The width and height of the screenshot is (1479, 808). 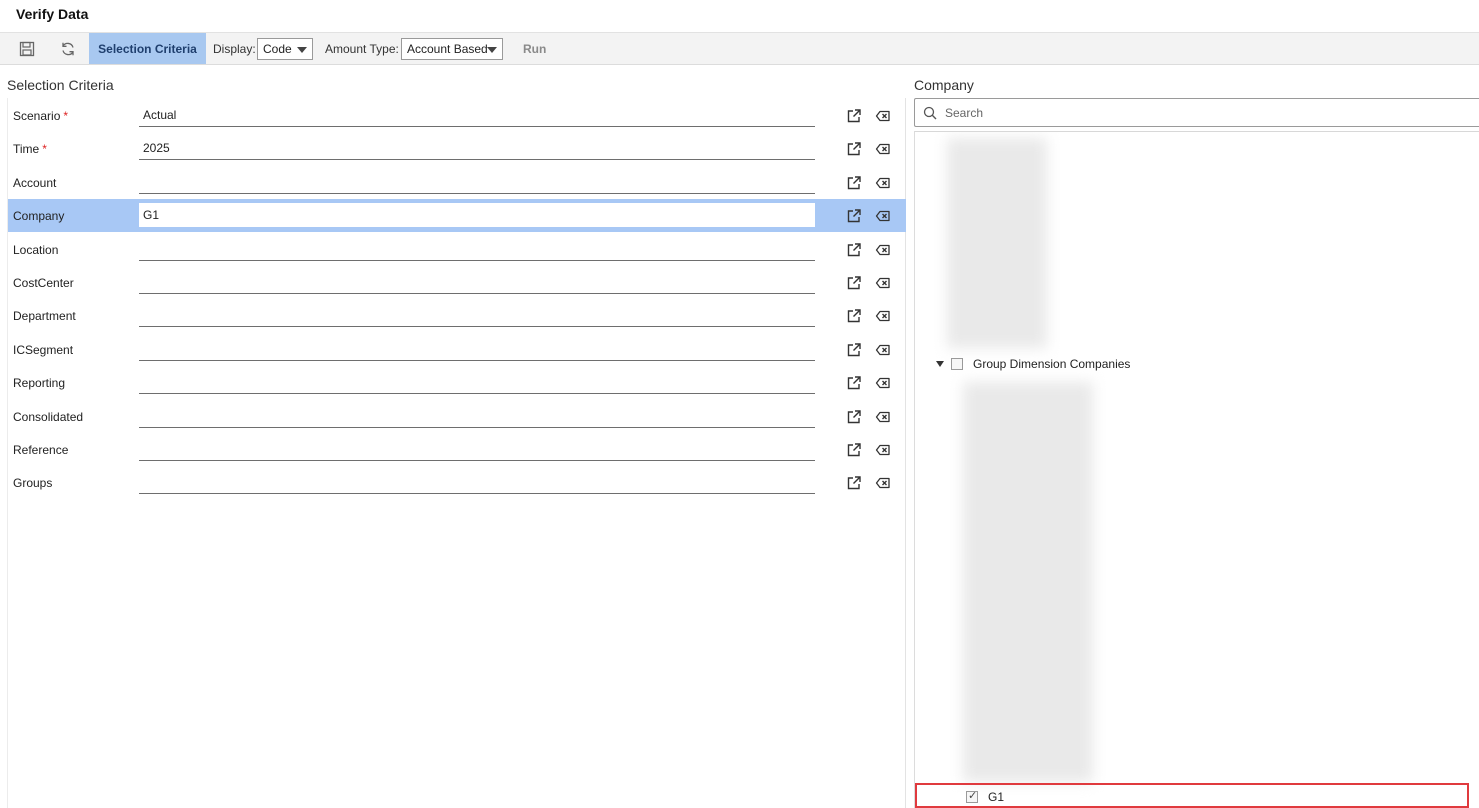 What do you see at coordinates (477, 115) in the screenshot?
I see `criteria-value-field: Actual` at bounding box center [477, 115].